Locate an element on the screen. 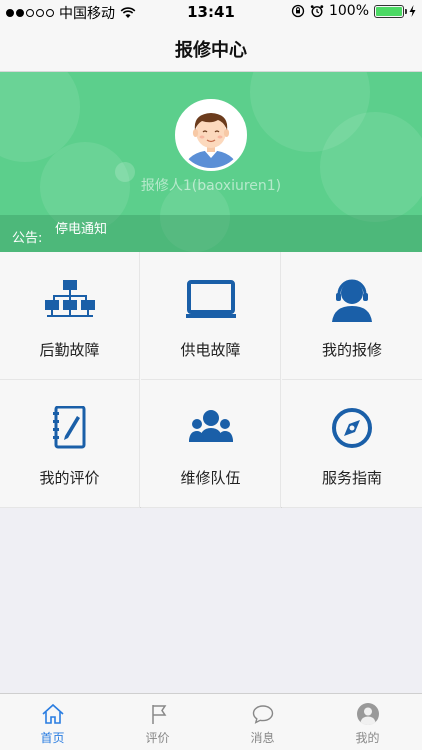  tab-mine: 我的 is located at coordinates (367, 722).